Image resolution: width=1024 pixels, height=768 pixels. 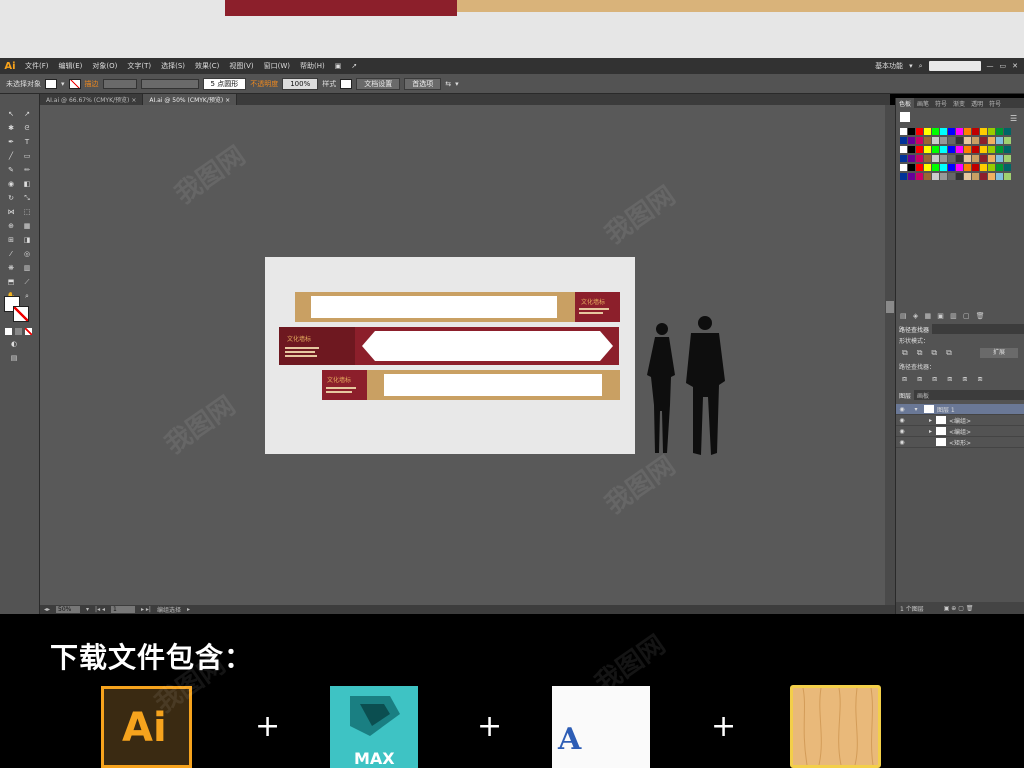 What do you see at coordinates (905, 103) in the screenshot?
I see `tab-swatches: 色板` at bounding box center [905, 103].